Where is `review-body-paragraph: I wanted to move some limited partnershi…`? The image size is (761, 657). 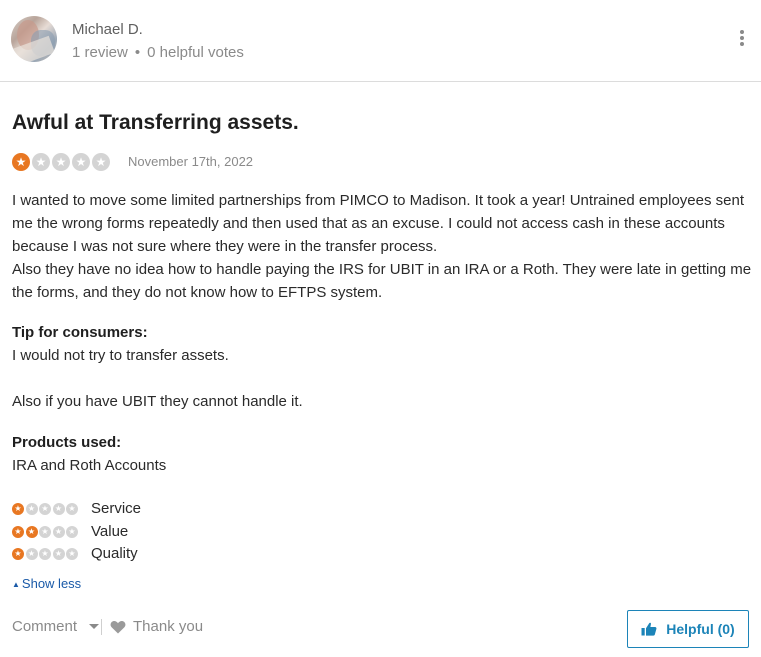
review-body-paragraph: I wanted to move some limited partnershi… is located at coordinates (378, 223).